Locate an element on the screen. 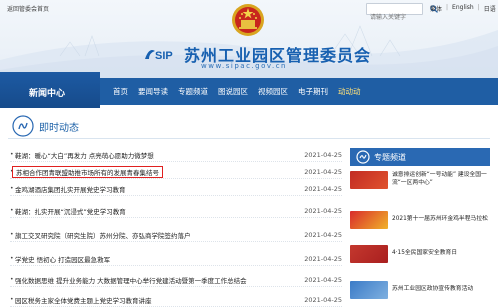 This screenshot has height=308, width=498. news-item: • 学党史 悟初心 打造园区最急救军 2021-04-25 is located at coordinates (176, 259).